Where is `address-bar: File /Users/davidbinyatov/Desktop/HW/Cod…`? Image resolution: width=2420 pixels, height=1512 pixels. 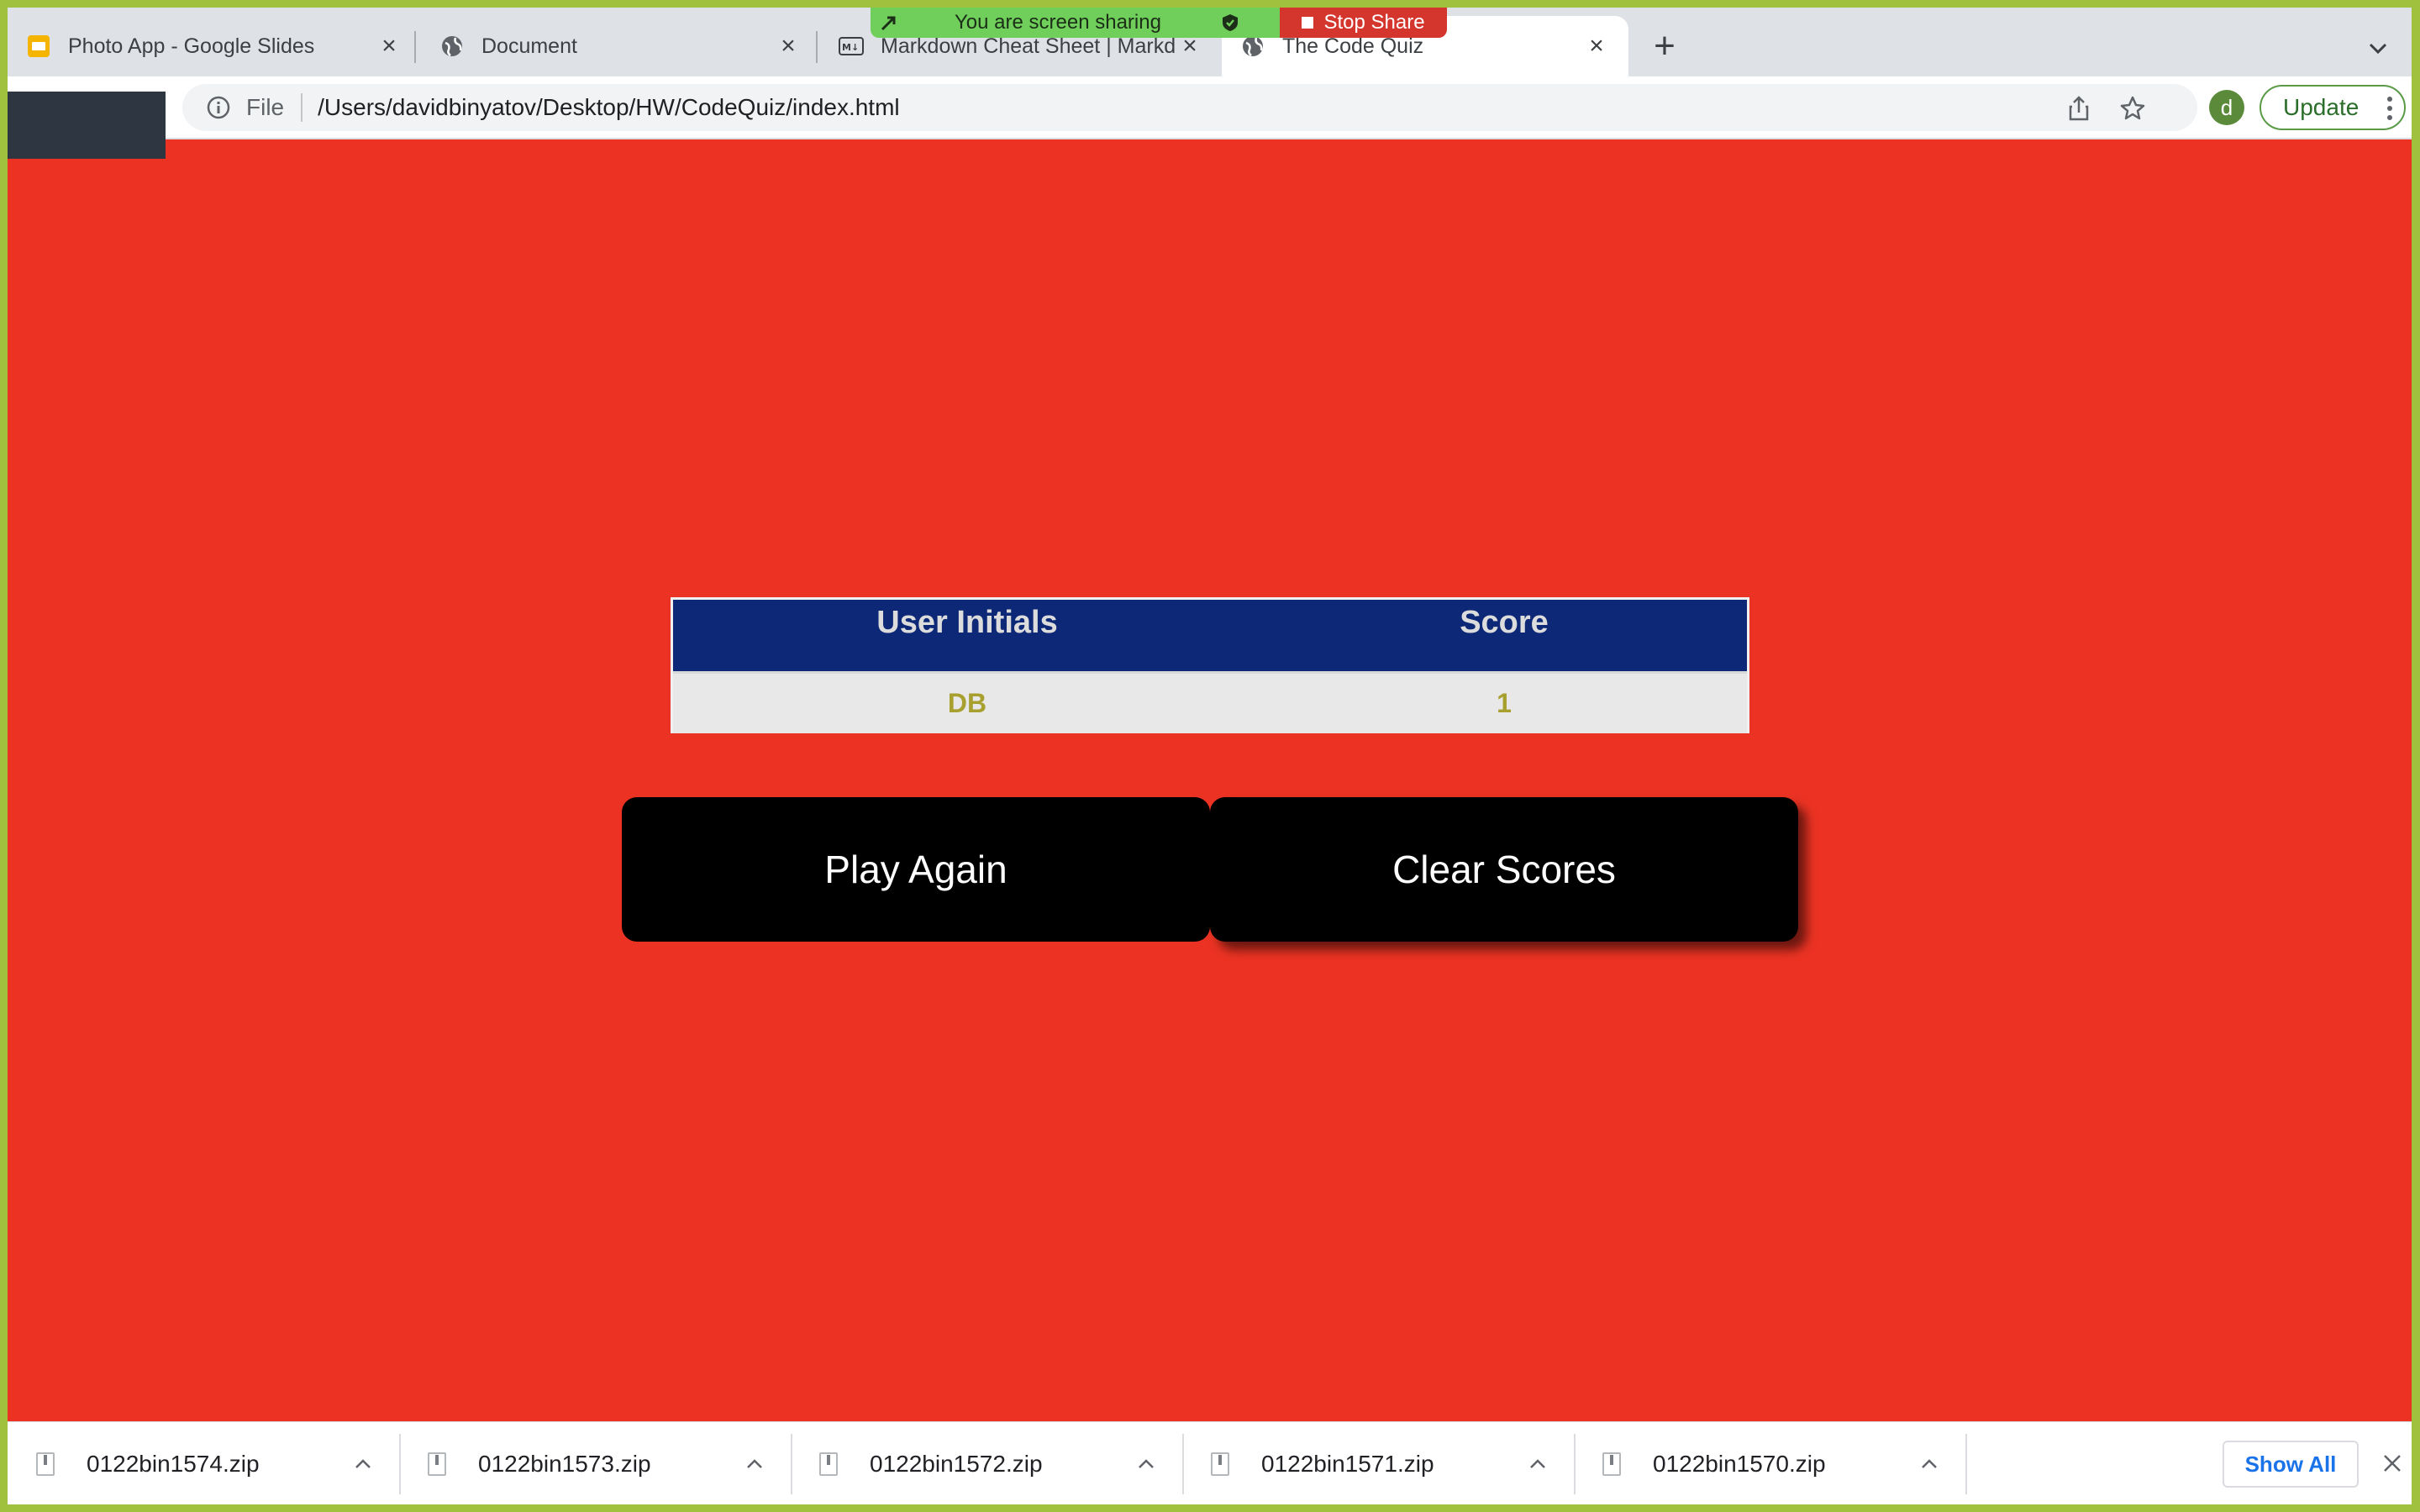
address-bar: File /Users/davidbinyatov/Desktop/HW/Cod… is located at coordinates (1189, 107).